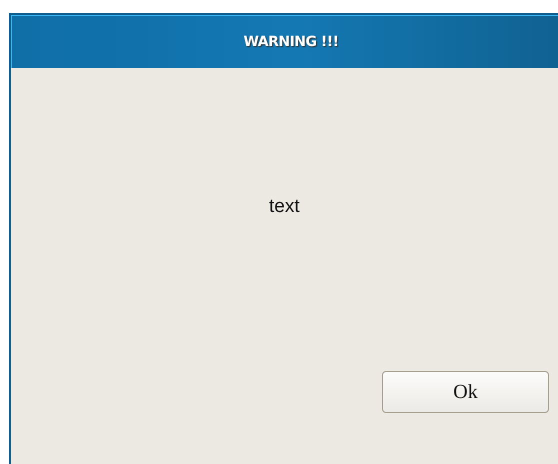  What do you see at coordinates (465, 392) in the screenshot?
I see `ok-button: Ok` at bounding box center [465, 392].